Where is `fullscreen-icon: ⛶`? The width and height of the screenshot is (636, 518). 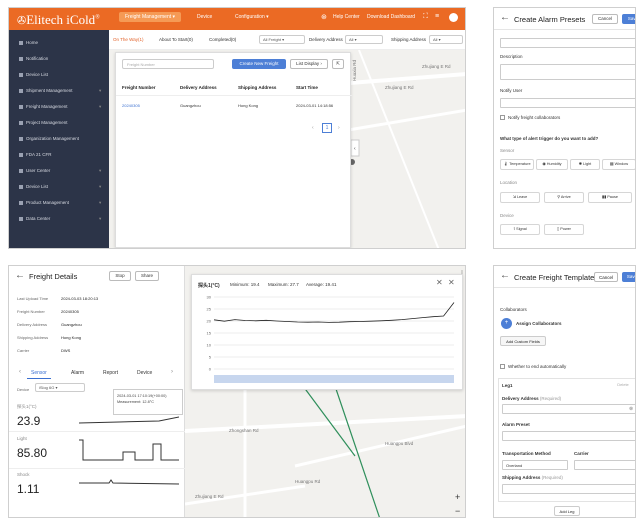
fullscreen-icon: ⛶ is located at coordinates (425, 17).